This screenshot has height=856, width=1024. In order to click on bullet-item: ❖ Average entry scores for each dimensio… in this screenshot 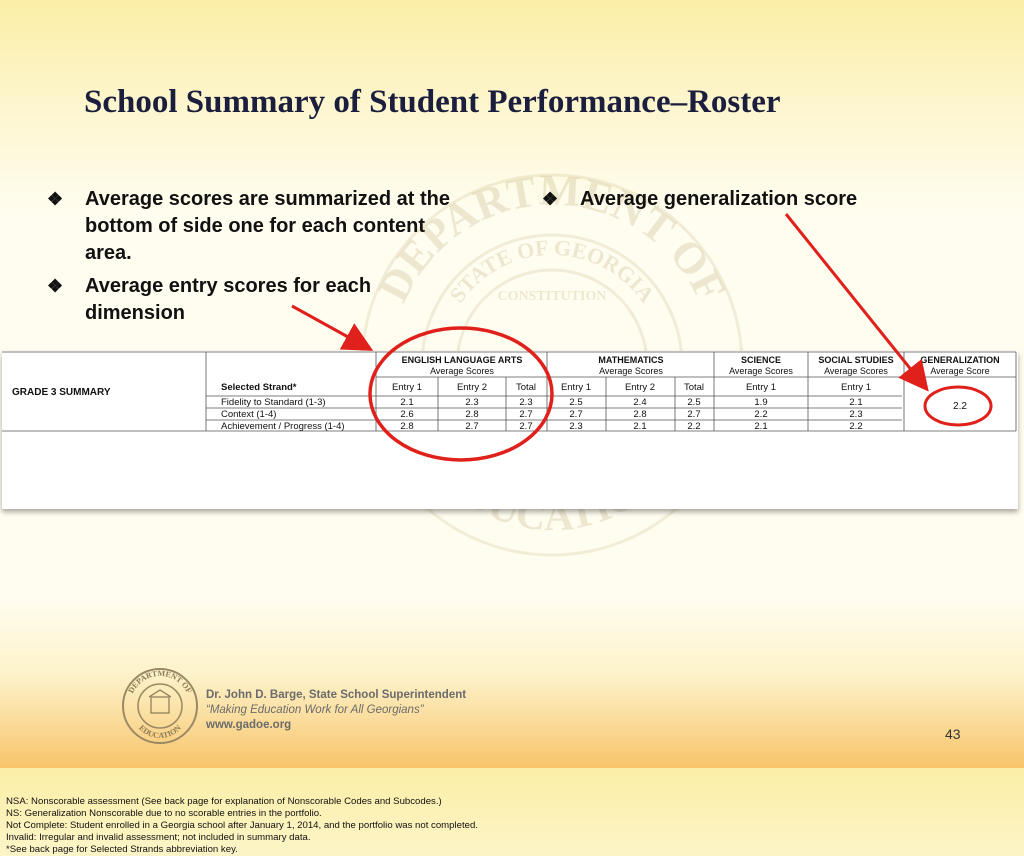, I will do `click(257, 300)`.